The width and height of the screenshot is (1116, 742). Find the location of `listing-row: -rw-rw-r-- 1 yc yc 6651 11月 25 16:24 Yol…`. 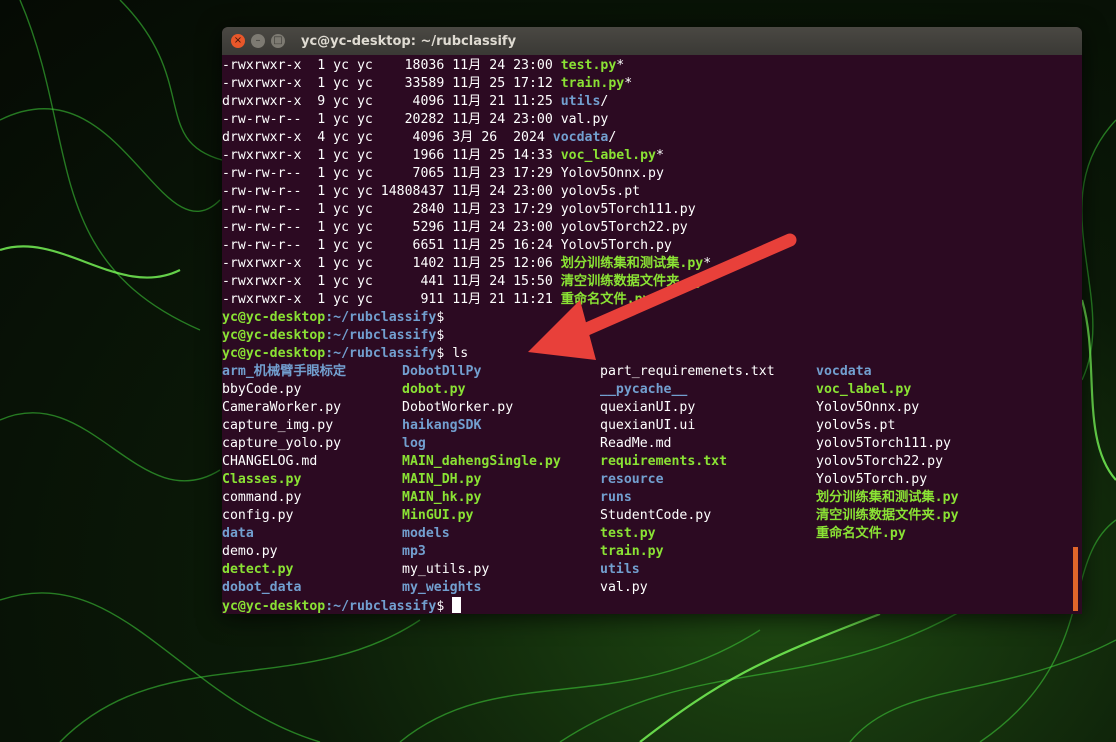

listing-row: -rw-rw-r-- 1 yc yc 6651 11月 25 16:24 Yol… is located at coordinates (652, 246).